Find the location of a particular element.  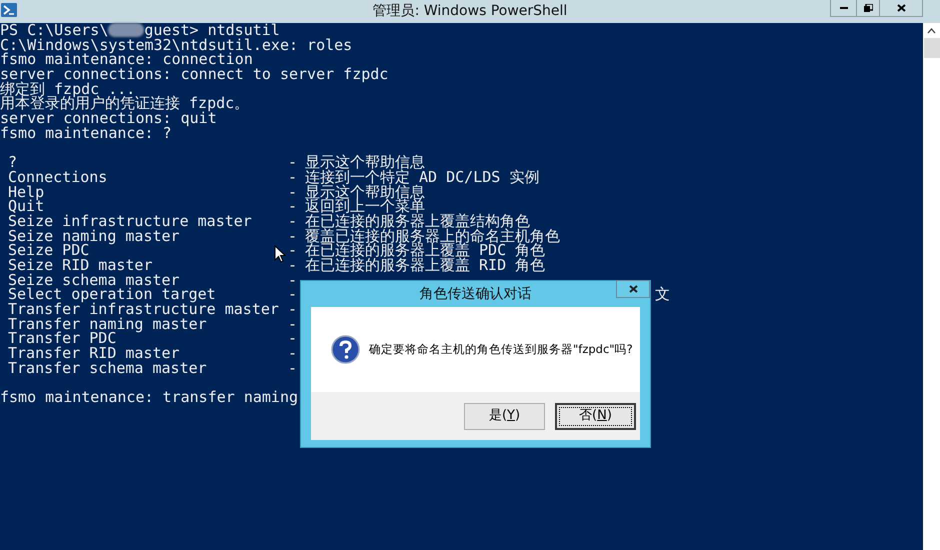

command-description: 文 is located at coordinates (662, 294).